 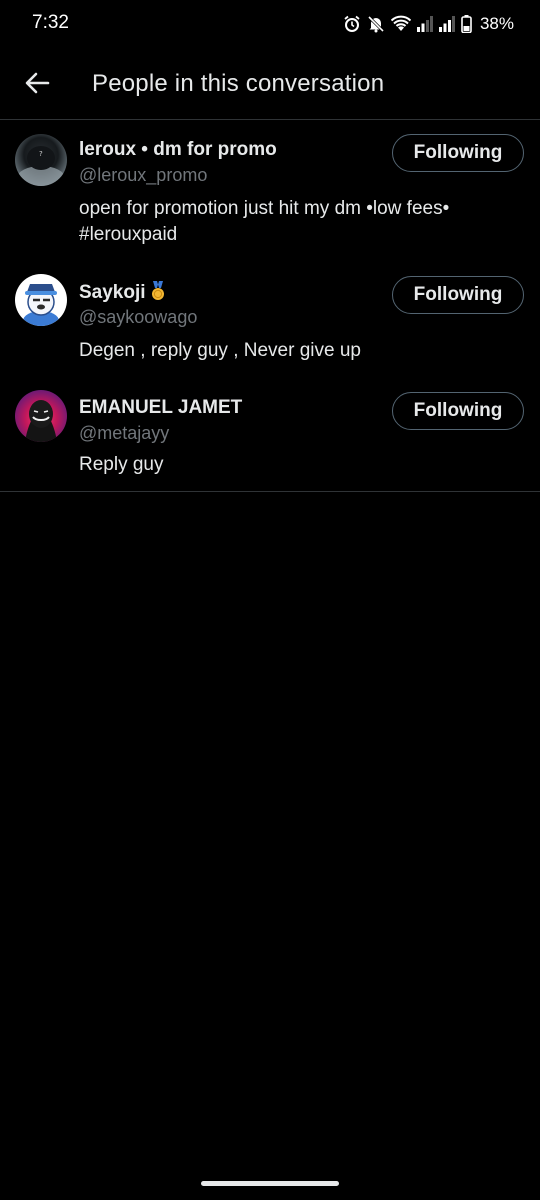 I want to click on battery-percentage: 38%, so click(x=496, y=23).